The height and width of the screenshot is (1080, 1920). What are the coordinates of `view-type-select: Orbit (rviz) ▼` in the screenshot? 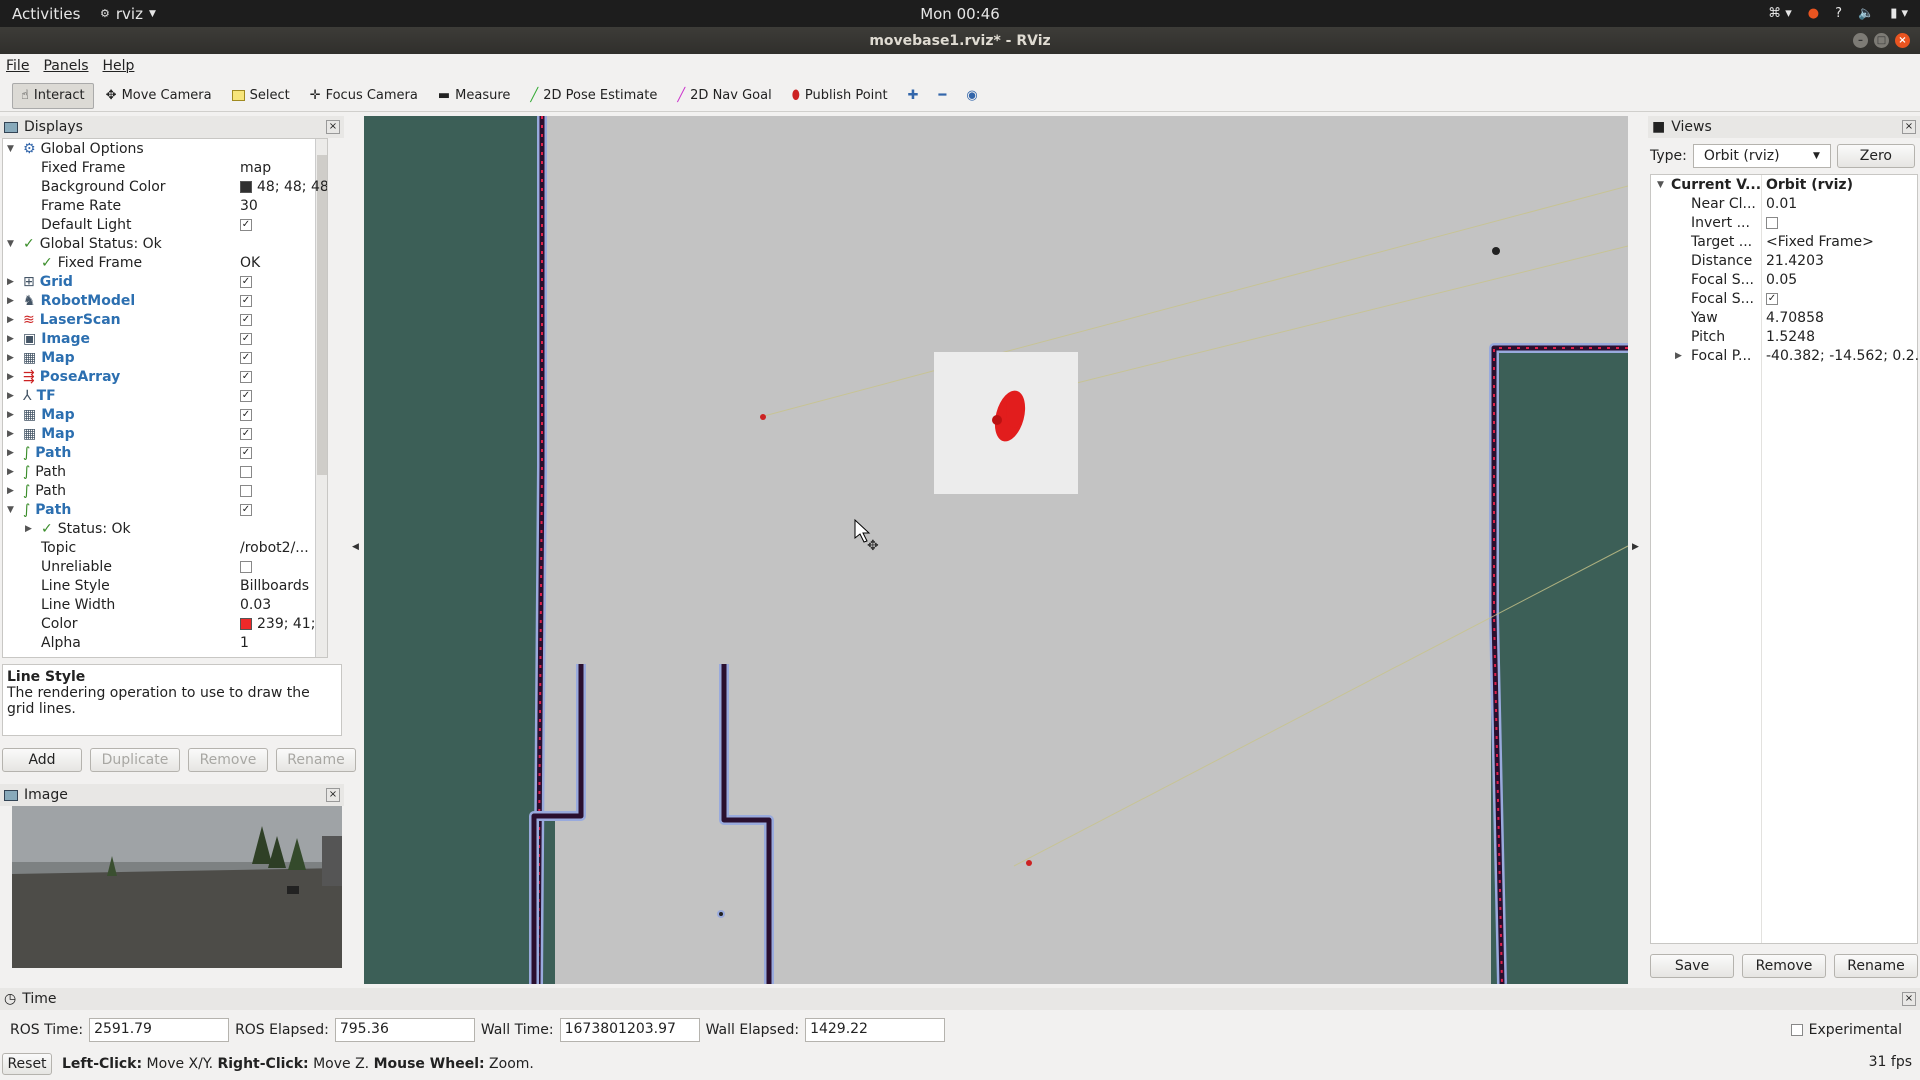 It's located at (1761, 156).